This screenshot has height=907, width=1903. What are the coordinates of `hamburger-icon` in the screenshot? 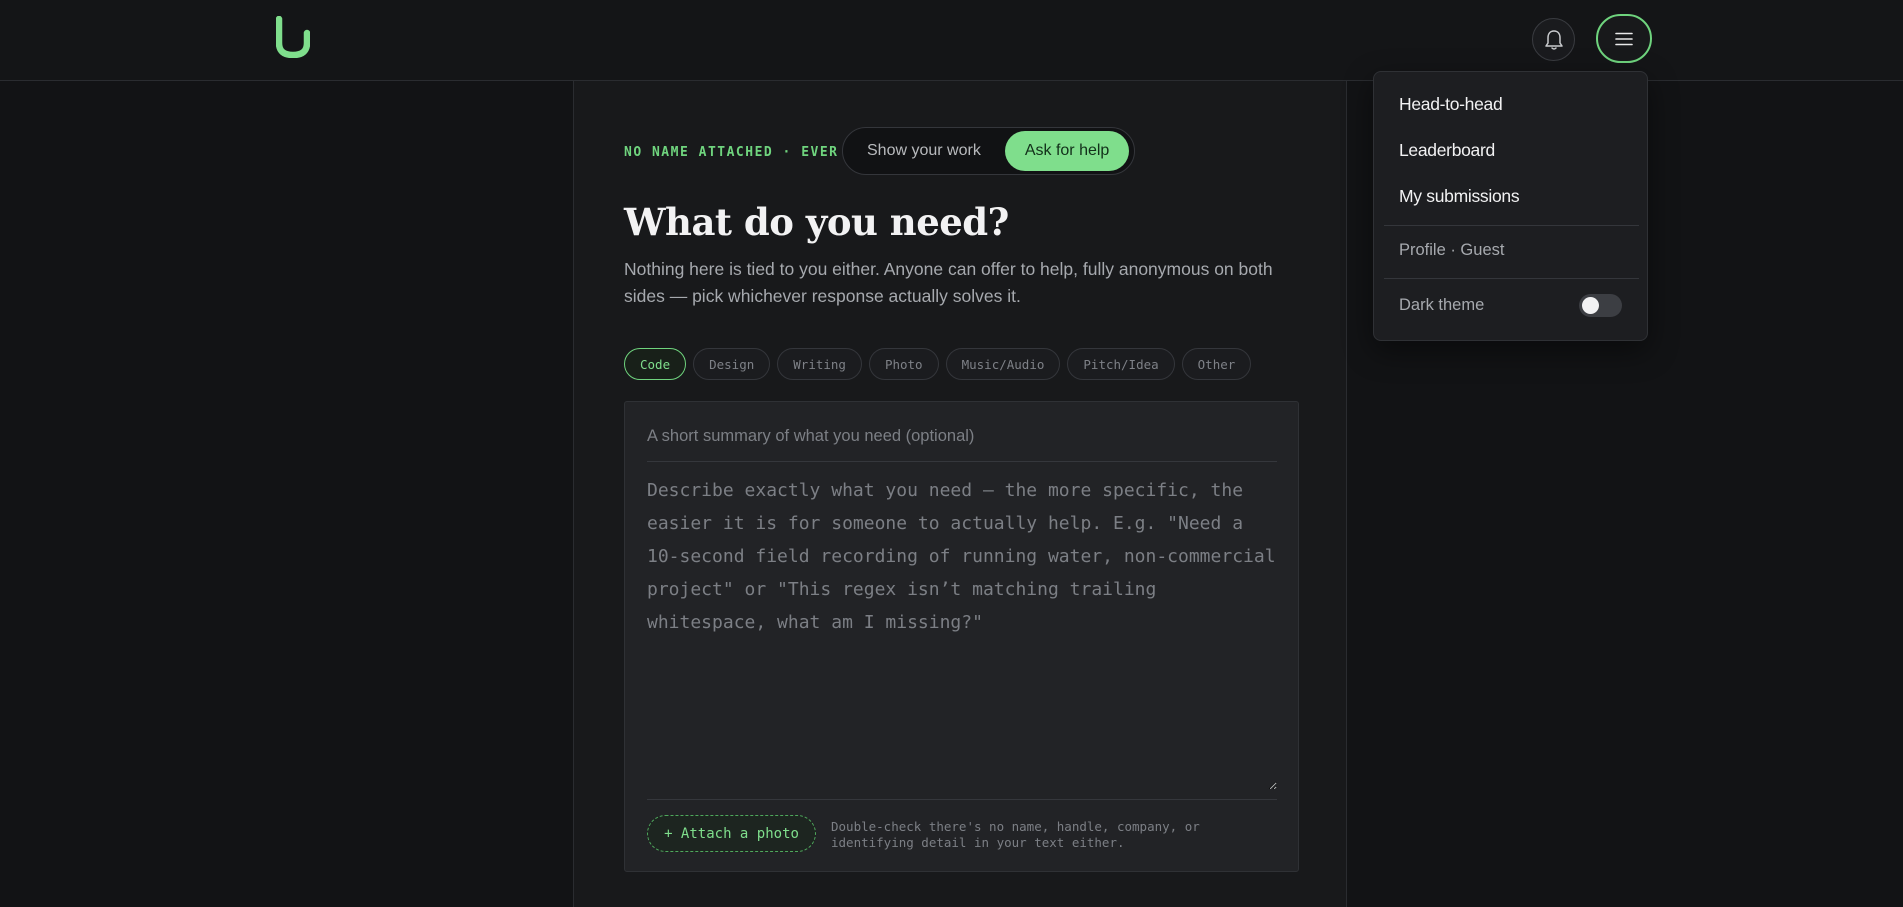 It's located at (1624, 38).